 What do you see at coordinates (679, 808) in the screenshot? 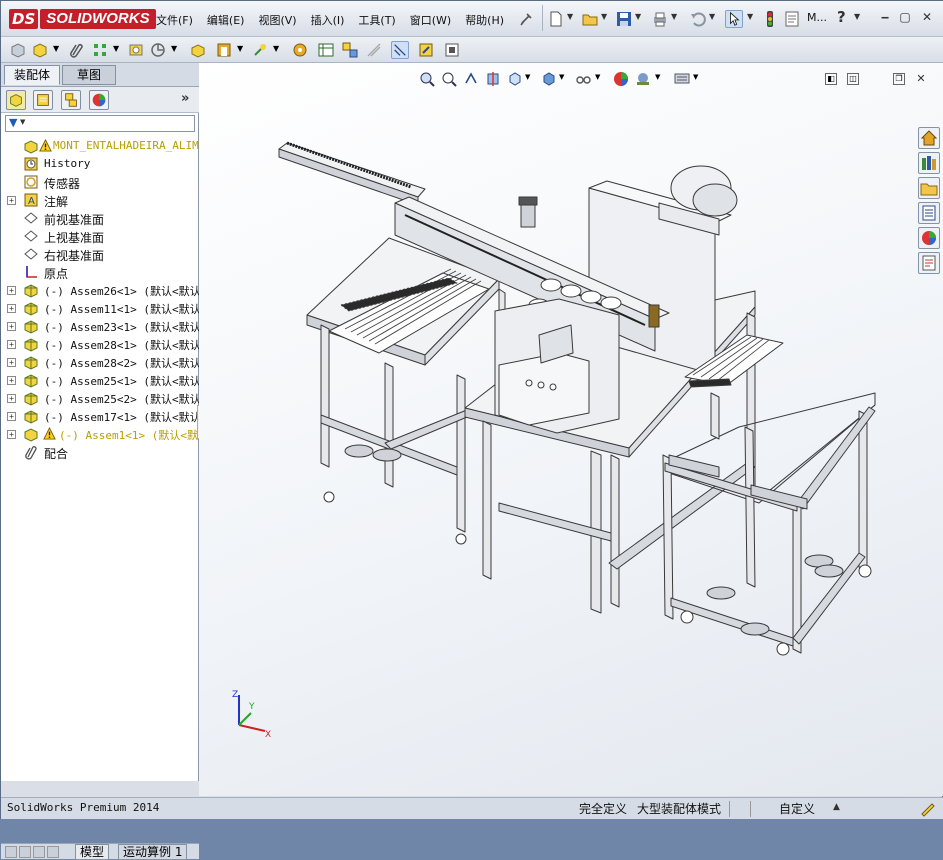
I see `large-assembly-mode-status: 大型装配体模式` at bounding box center [679, 808].